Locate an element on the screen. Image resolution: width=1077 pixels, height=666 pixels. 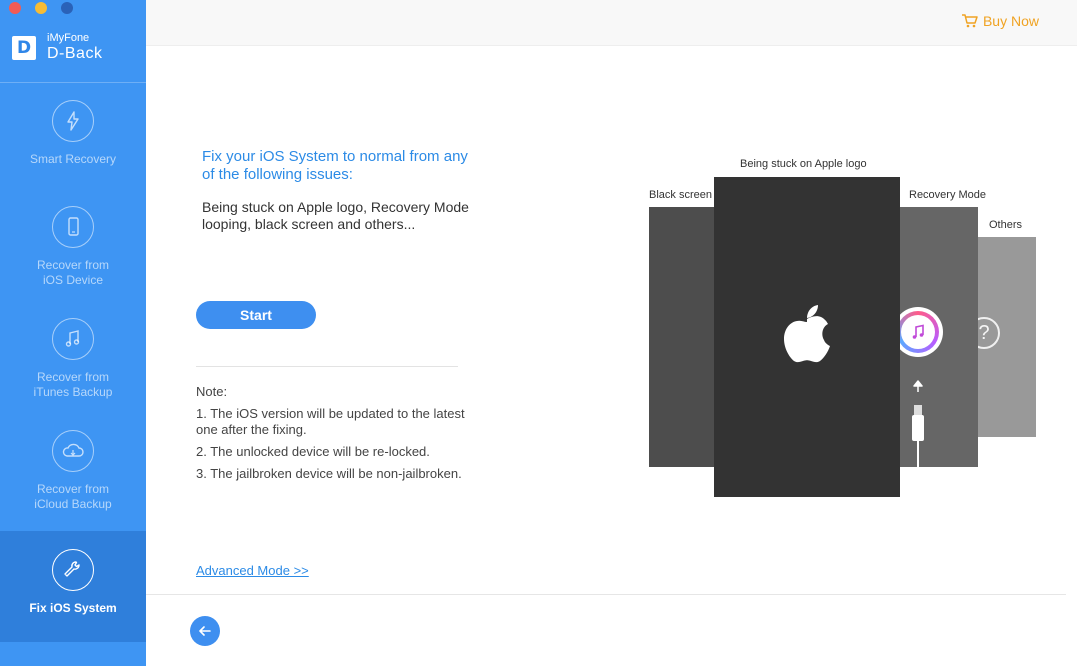
sidebar-item-label: Recover from iCloud Backup is located at coordinates (73, 496).